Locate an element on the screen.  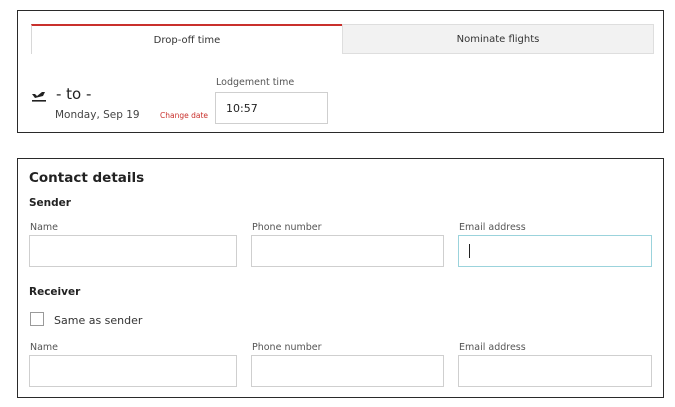
tab-nominate-flights: Nominate flights is located at coordinates (498, 39).